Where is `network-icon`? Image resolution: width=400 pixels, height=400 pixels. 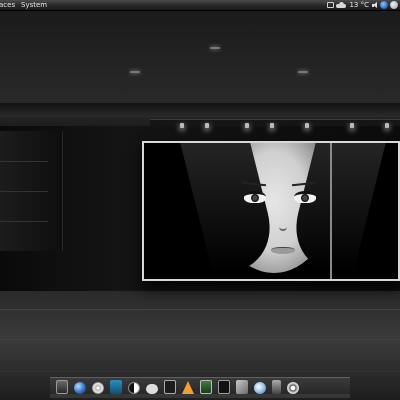 network-icon is located at coordinates (331, 5).